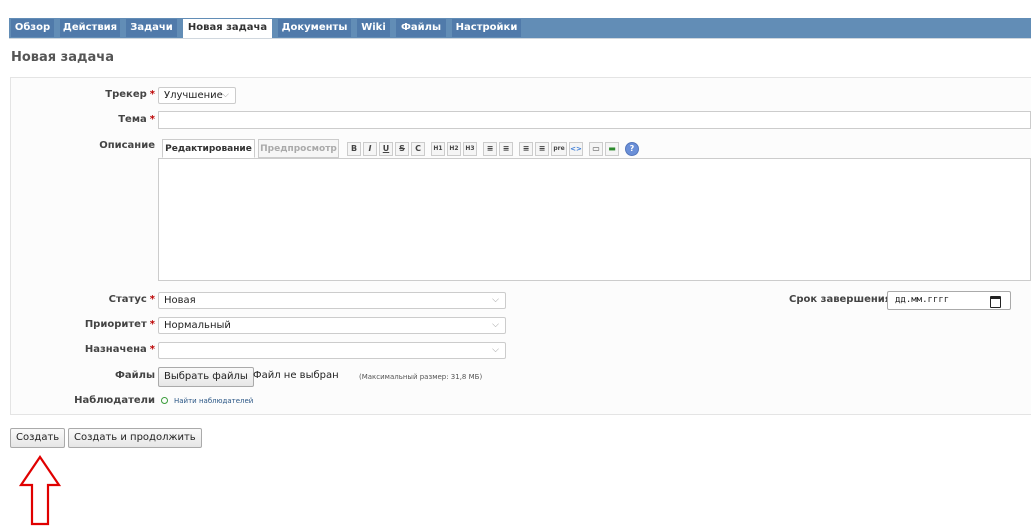 Image resolution: width=1031 pixels, height=530 pixels. What do you see at coordinates (134, 375) in the screenshot?
I see `files-label: Файлы` at bounding box center [134, 375].